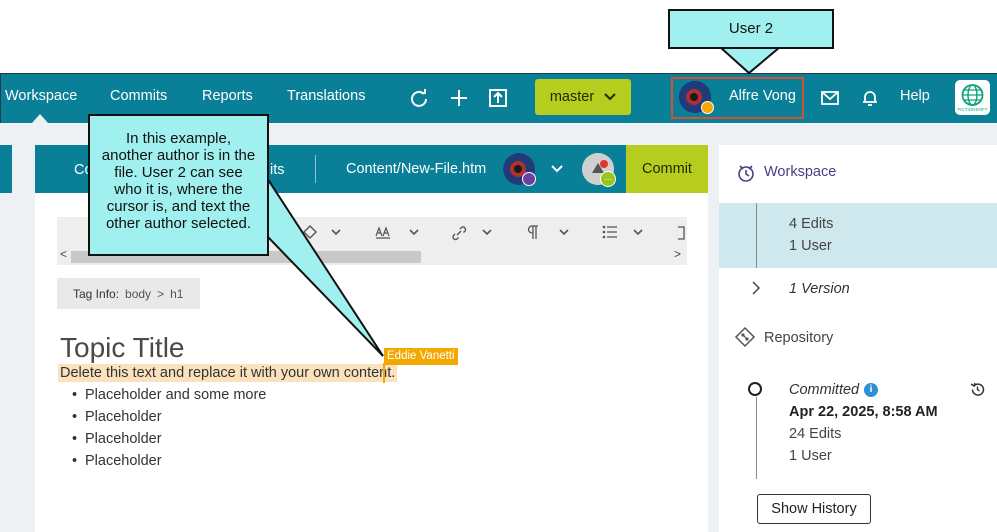 Image resolution: width=997 pixels, height=532 pixels. I want to click on user2-callout-text: User 2, so click(751, 28).